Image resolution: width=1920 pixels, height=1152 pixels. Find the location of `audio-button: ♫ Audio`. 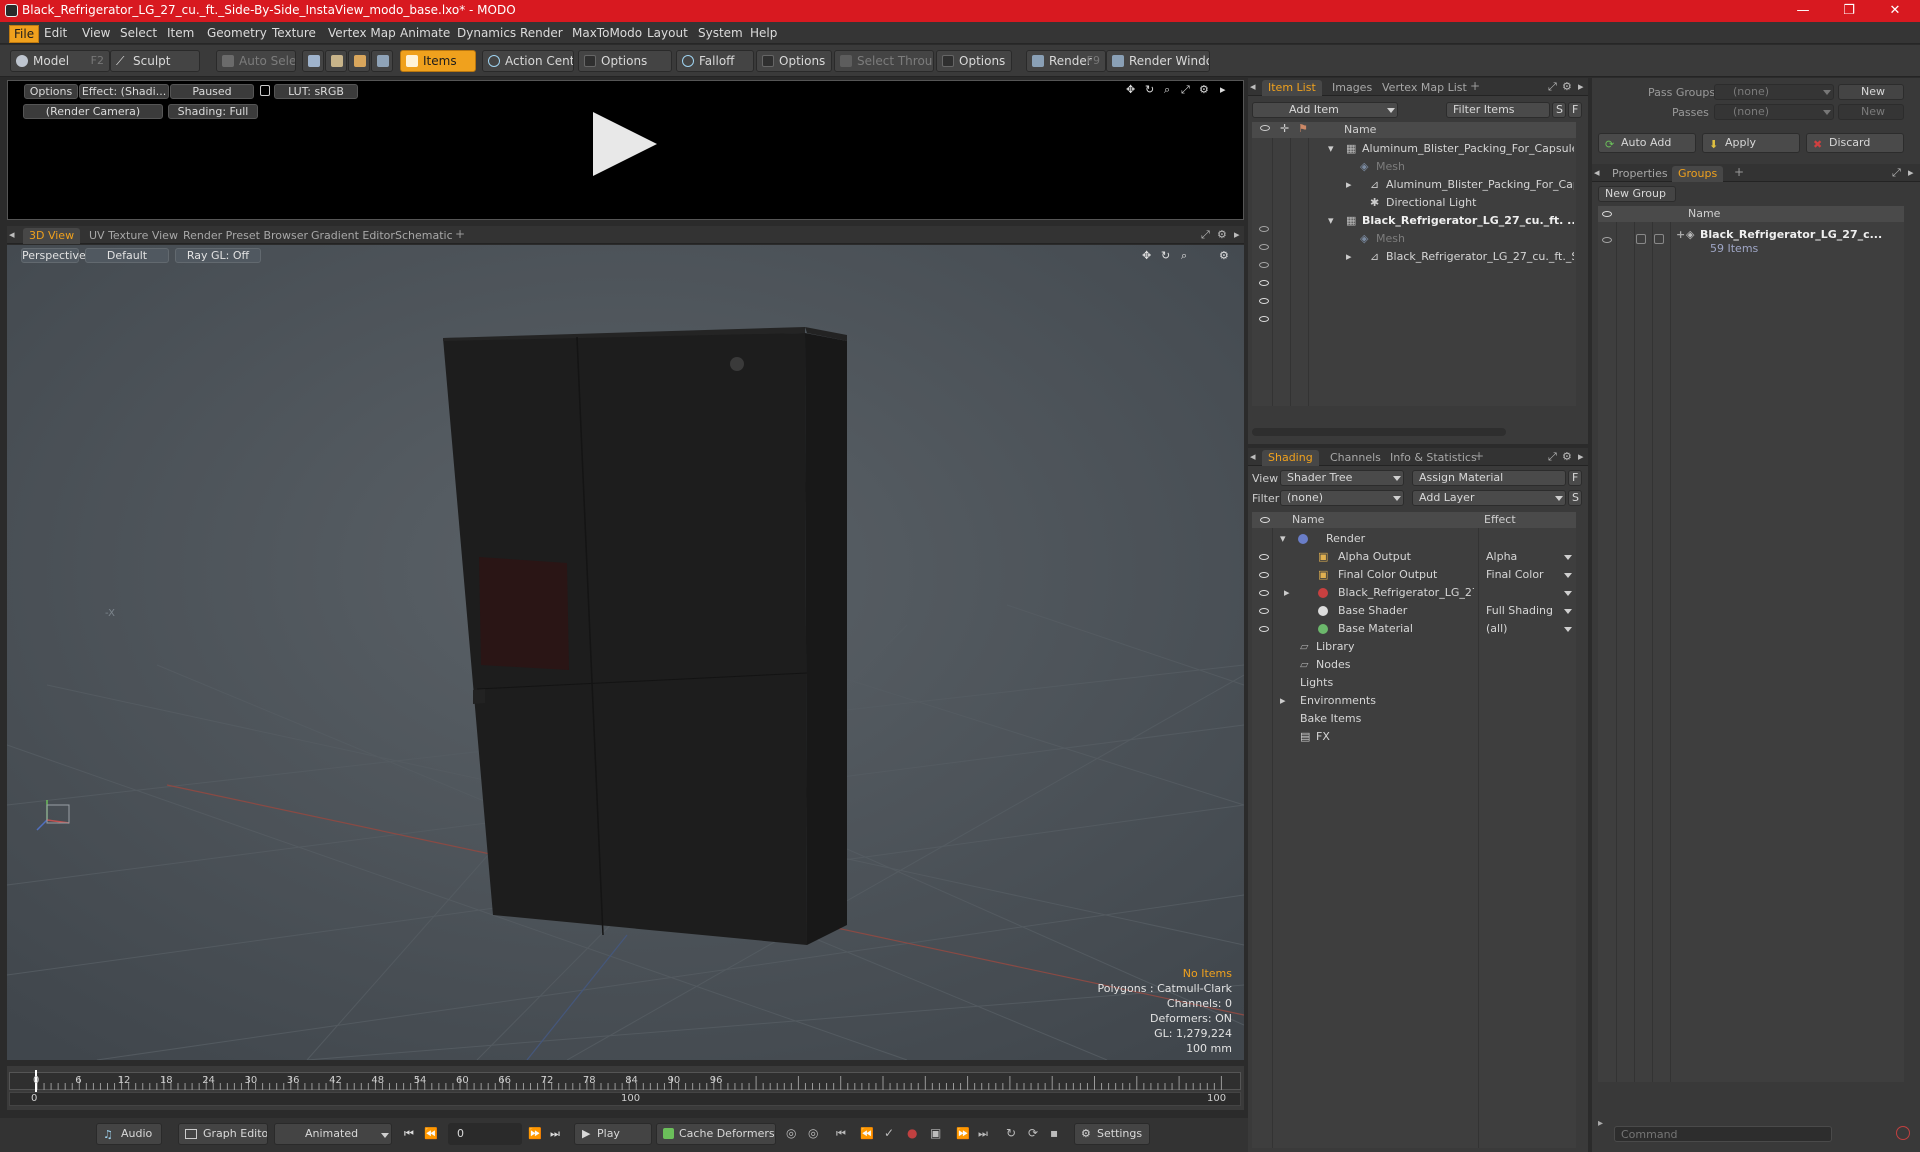

audio-button: ♫ Audio is located at coordinates (129, 1134).